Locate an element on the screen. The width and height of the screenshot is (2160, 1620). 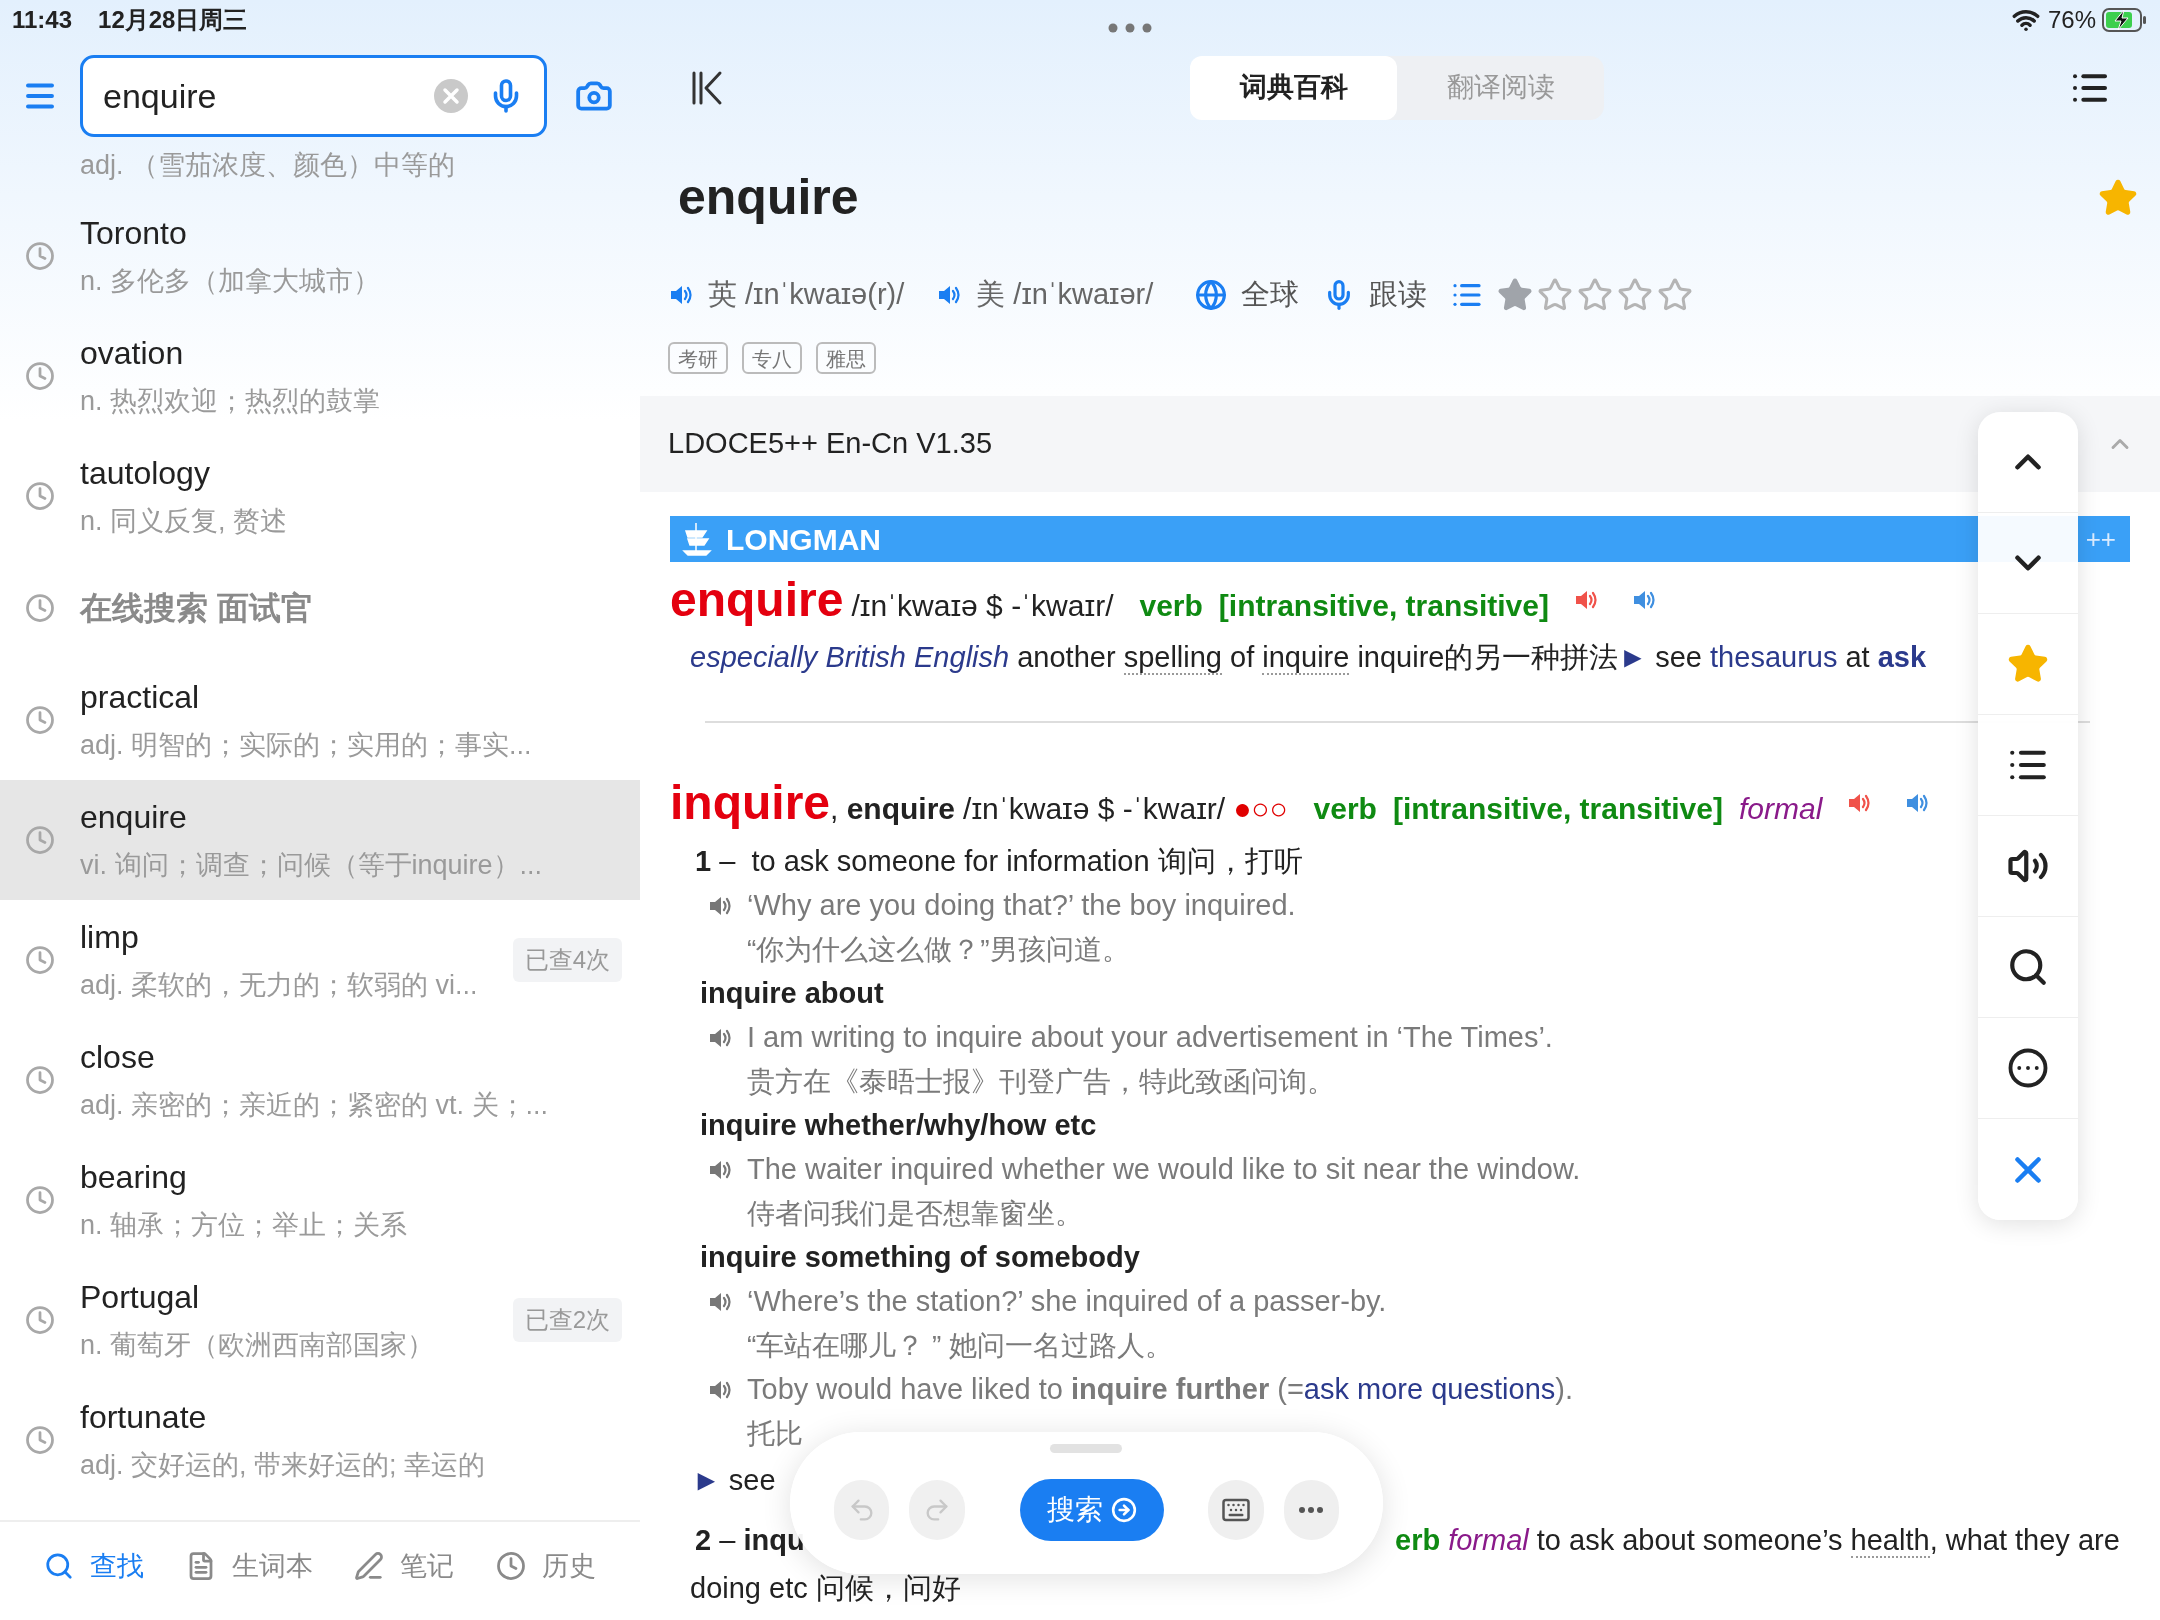
keyboard-button is located at coordinates (1236, 1510).